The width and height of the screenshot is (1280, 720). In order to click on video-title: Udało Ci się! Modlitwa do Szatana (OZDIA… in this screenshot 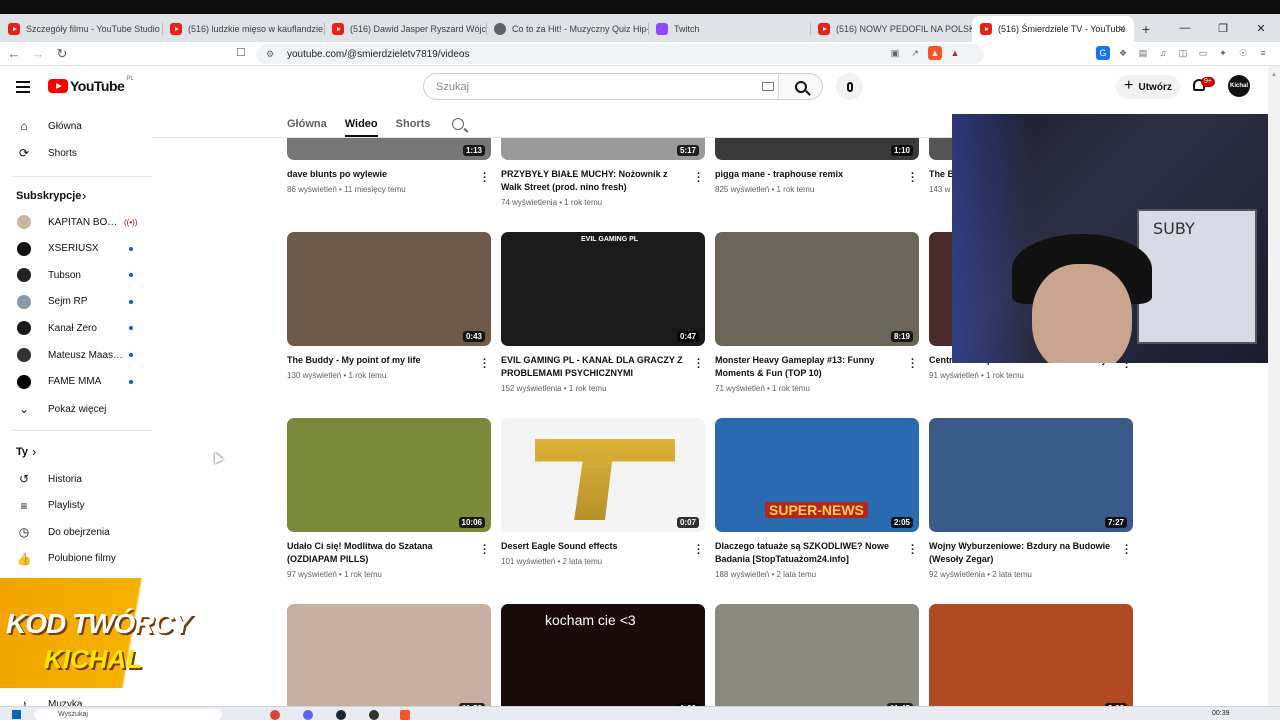, I will do `click(380, 553)`.